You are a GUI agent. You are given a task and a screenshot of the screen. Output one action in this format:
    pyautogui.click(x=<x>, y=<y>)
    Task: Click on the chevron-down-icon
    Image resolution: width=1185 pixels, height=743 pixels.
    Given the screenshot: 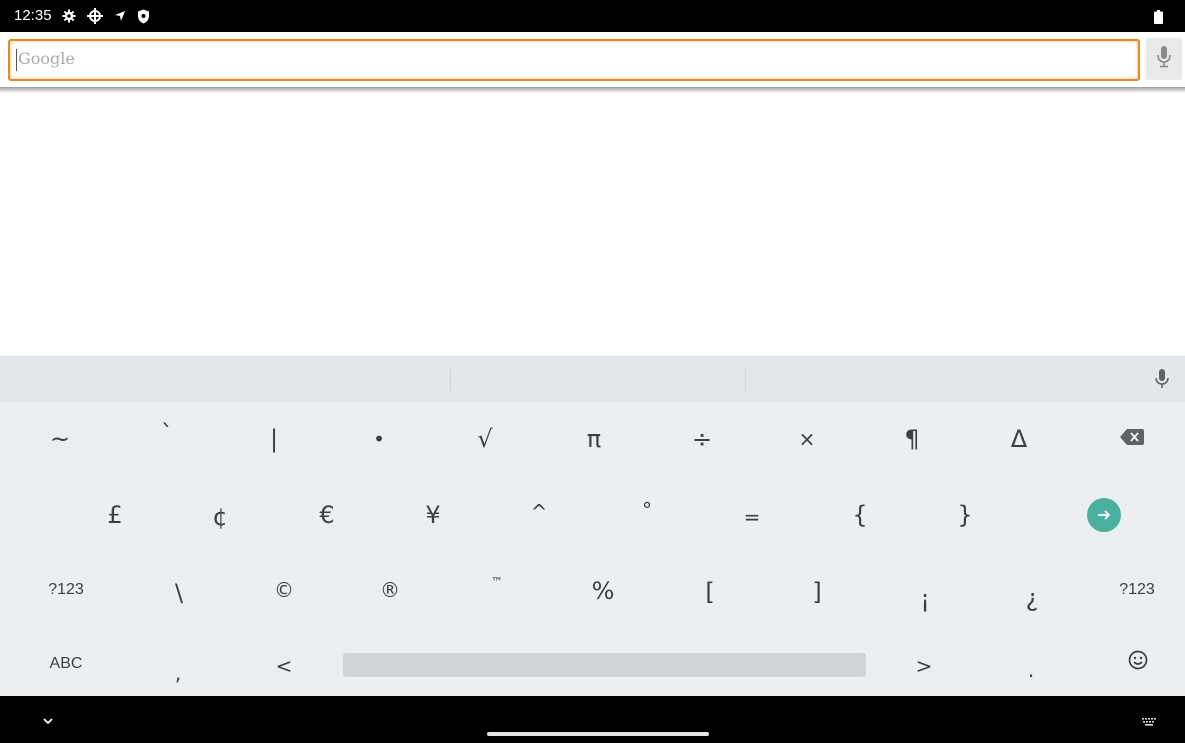 What is the action you would take?
    pyautogui.click(x=48, y=719)
    